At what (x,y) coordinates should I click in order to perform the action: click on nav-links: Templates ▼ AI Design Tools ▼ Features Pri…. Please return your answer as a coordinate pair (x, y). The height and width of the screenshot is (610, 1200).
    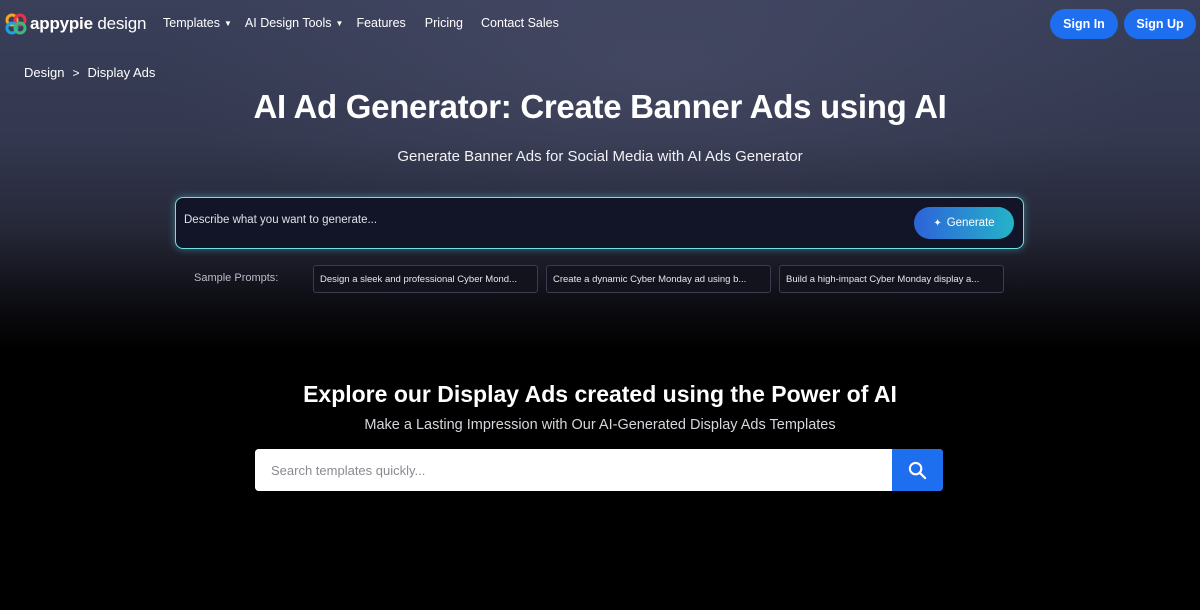
    Looking at the image, I should click on (361, 23).